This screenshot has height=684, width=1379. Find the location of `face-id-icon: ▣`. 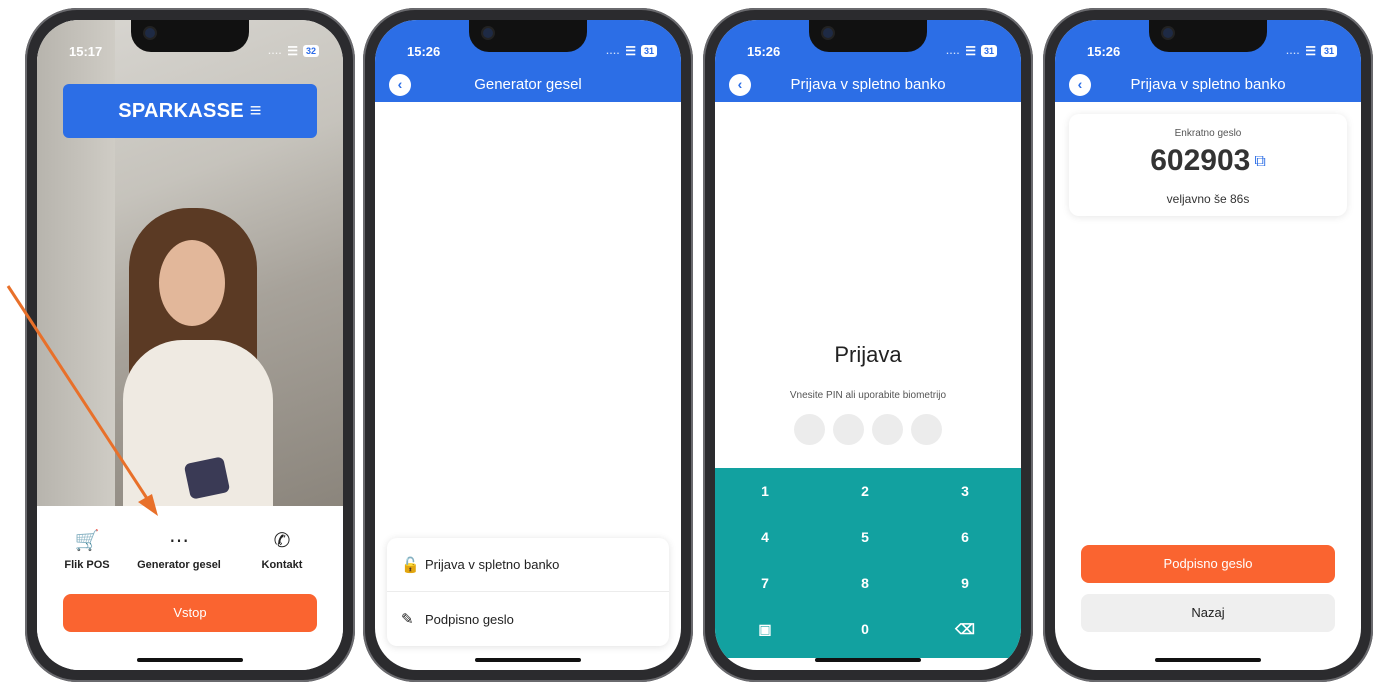

face-id-icon: ▣ is located at coordinates (765, 629).